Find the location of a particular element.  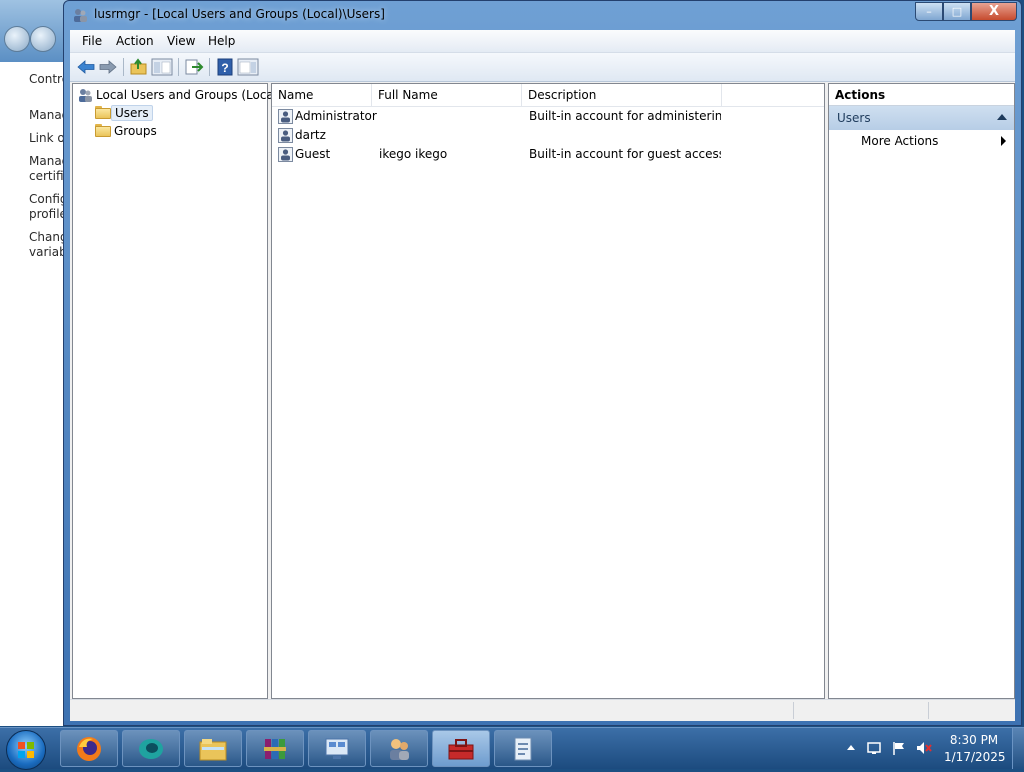

actions-section-users: Users is located at coordinates (921, 118).